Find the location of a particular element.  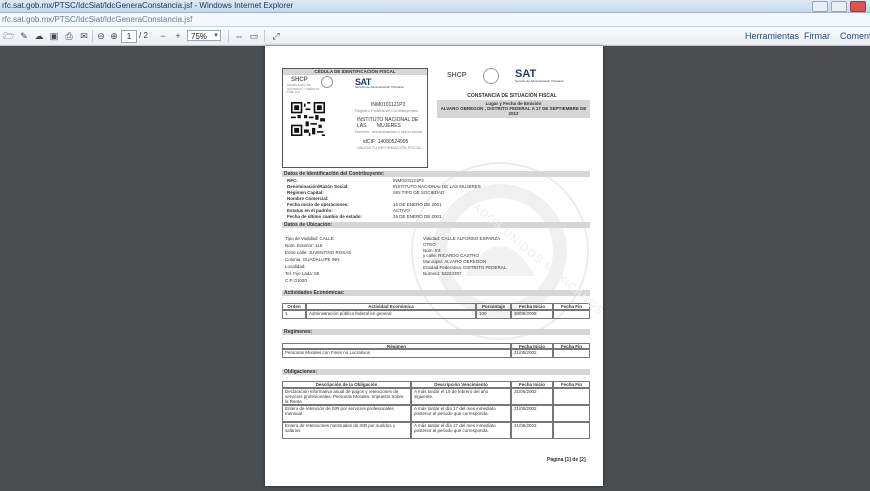

address-field: Núm. Exterior: 115 is located at coordinates (304, 245).